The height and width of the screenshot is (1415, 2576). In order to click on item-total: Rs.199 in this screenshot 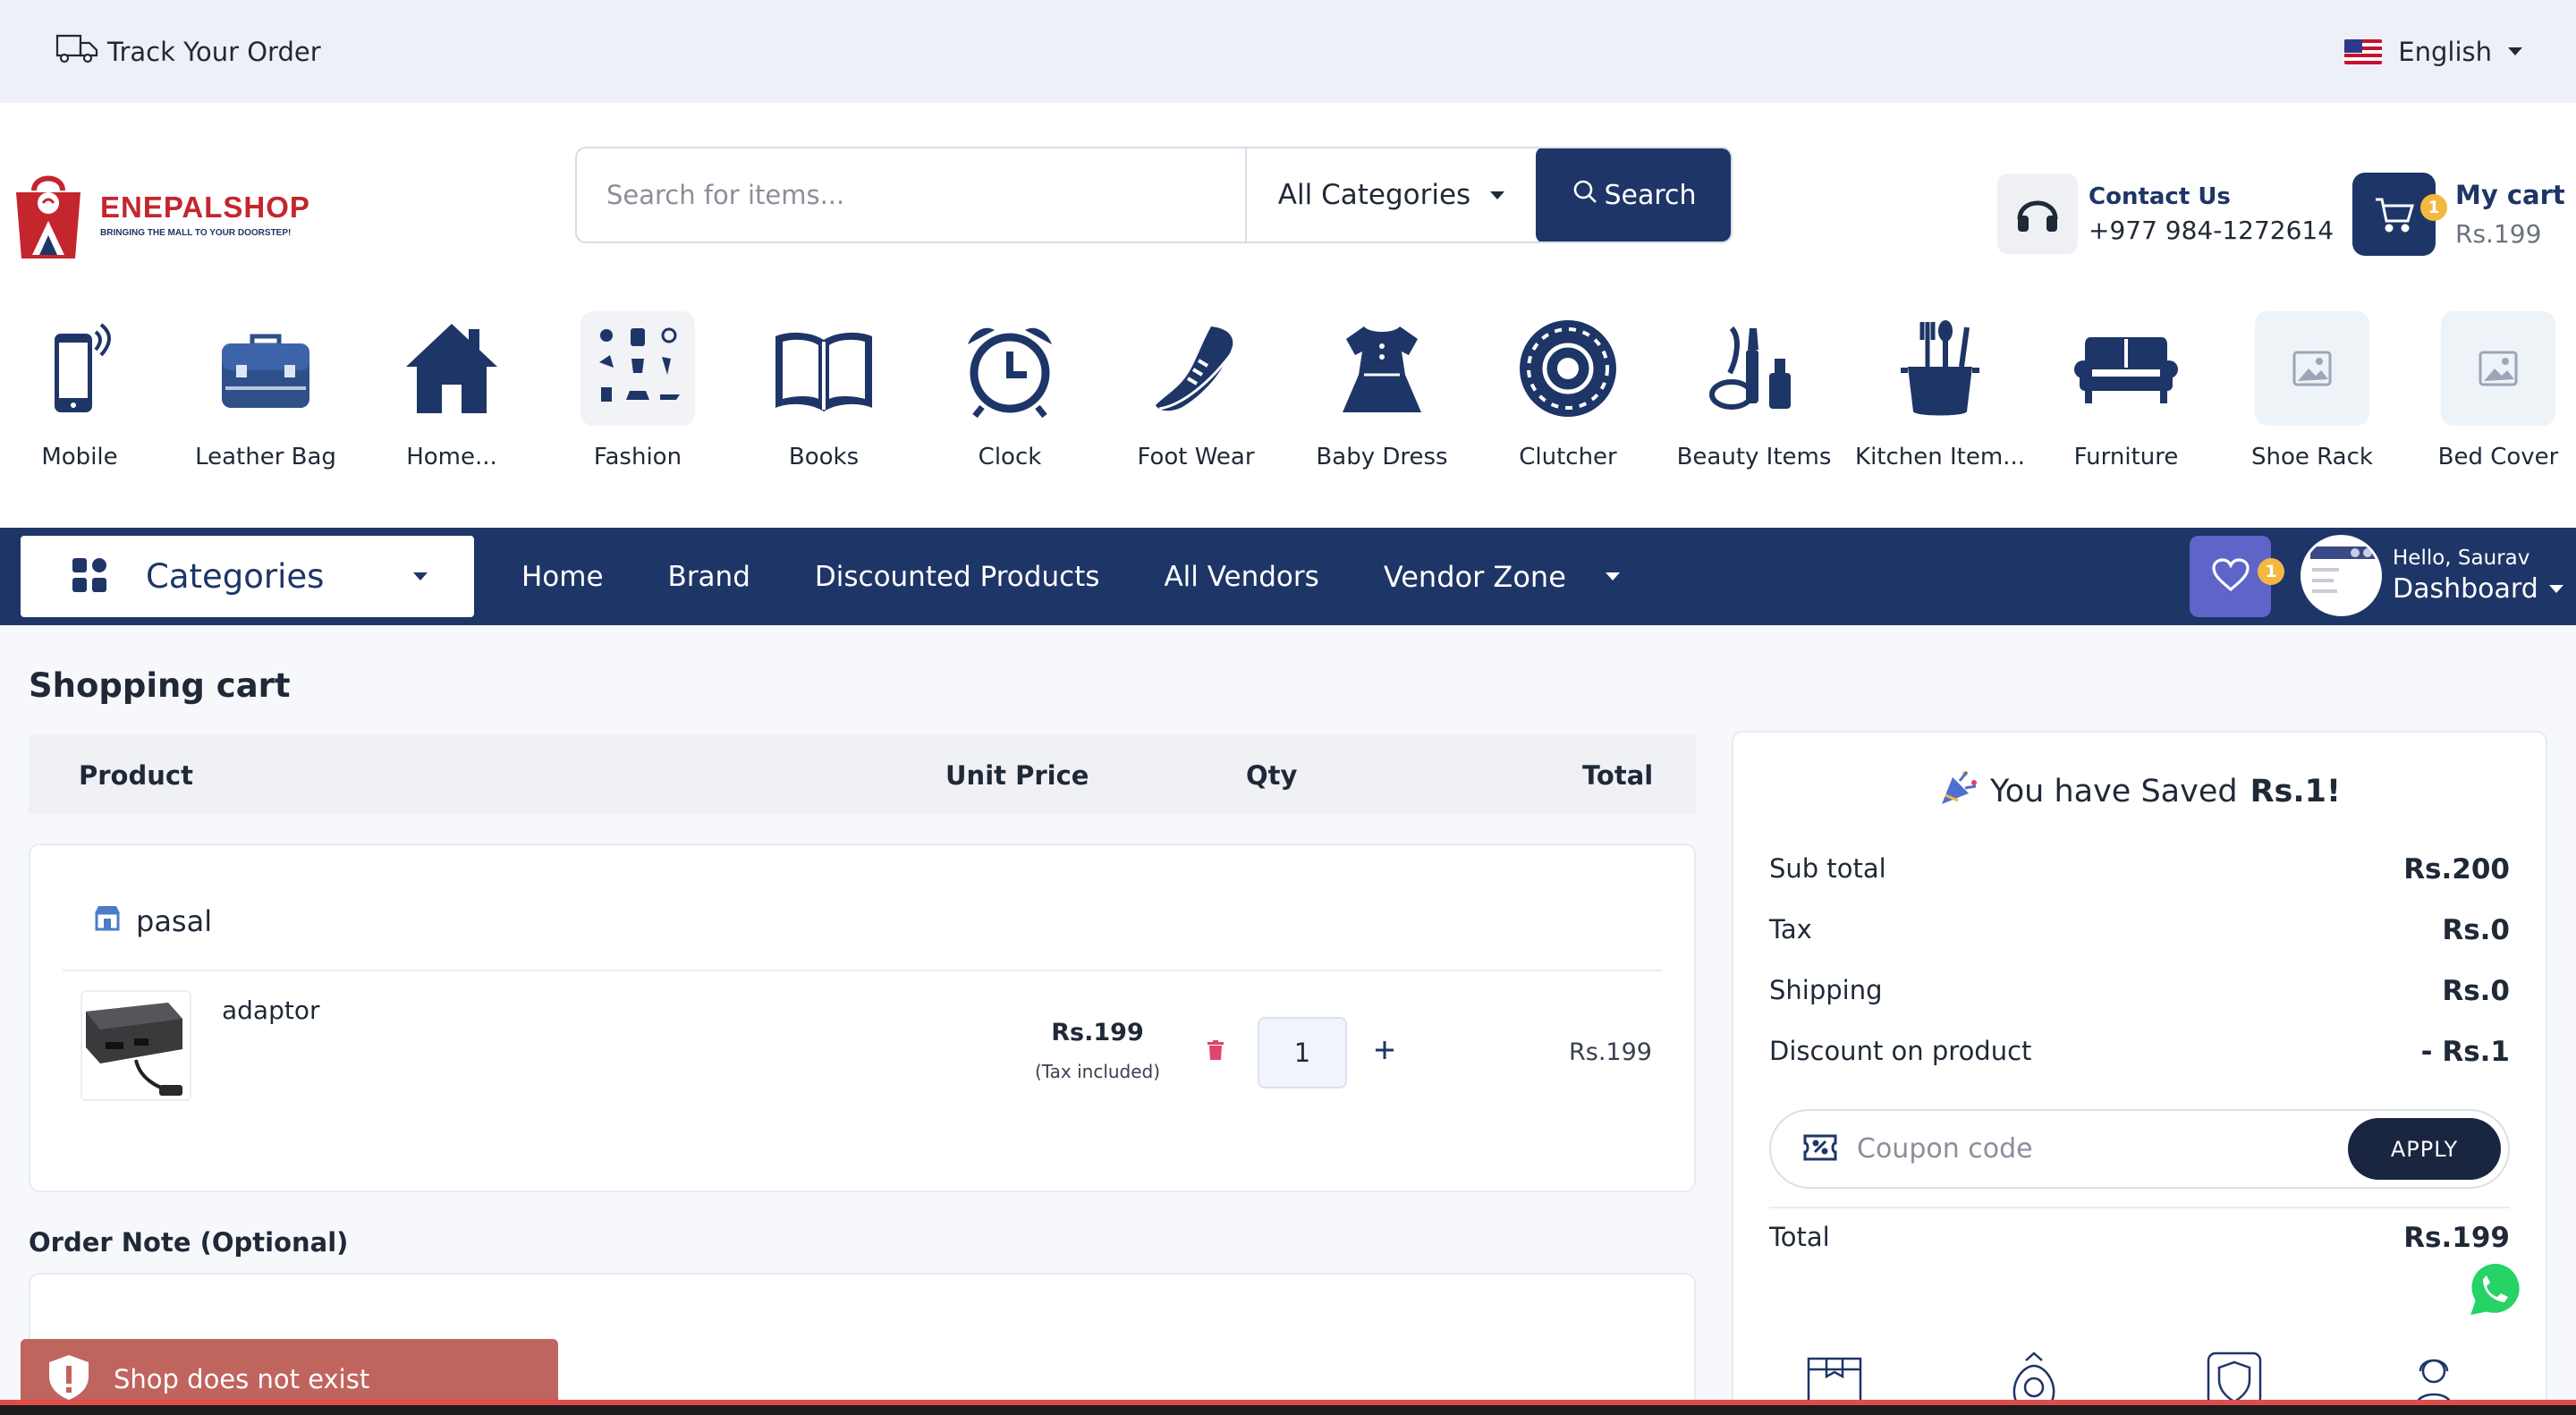, I will do `click(1610, 1052)`.